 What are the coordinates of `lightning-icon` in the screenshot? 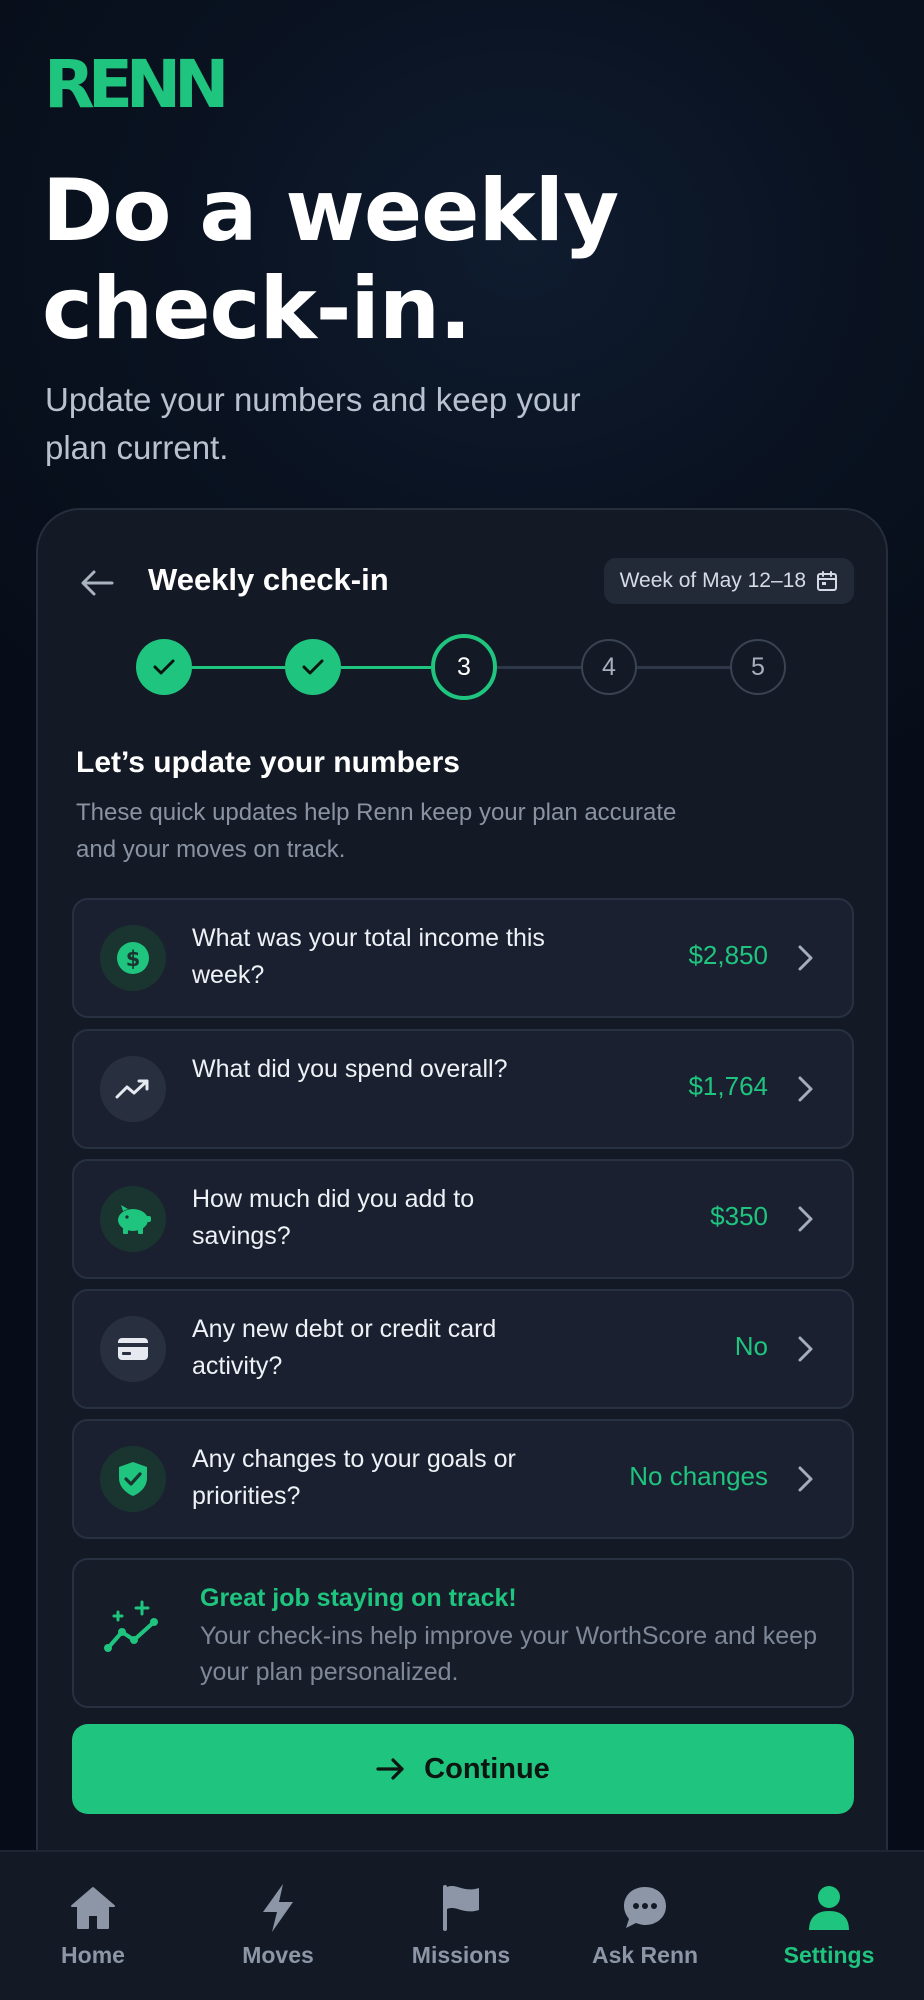 It's located at (278, 1908).